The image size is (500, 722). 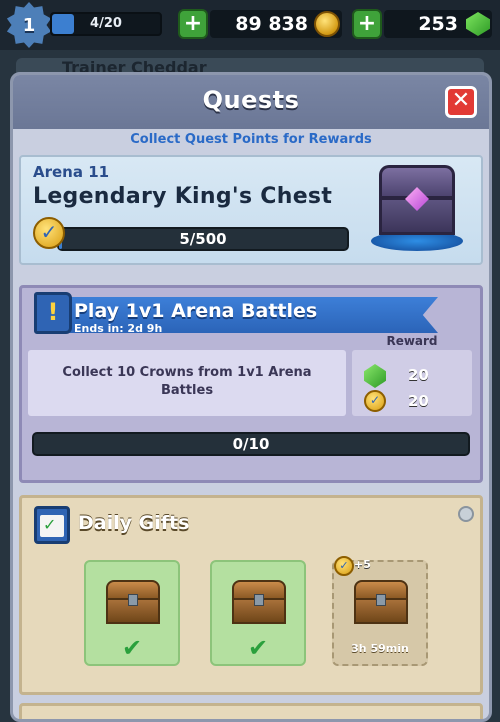 What do you see at coordinates (461, 102) in the screenshot?
I see `close-button: ✕` at bounding box center [461, 102].